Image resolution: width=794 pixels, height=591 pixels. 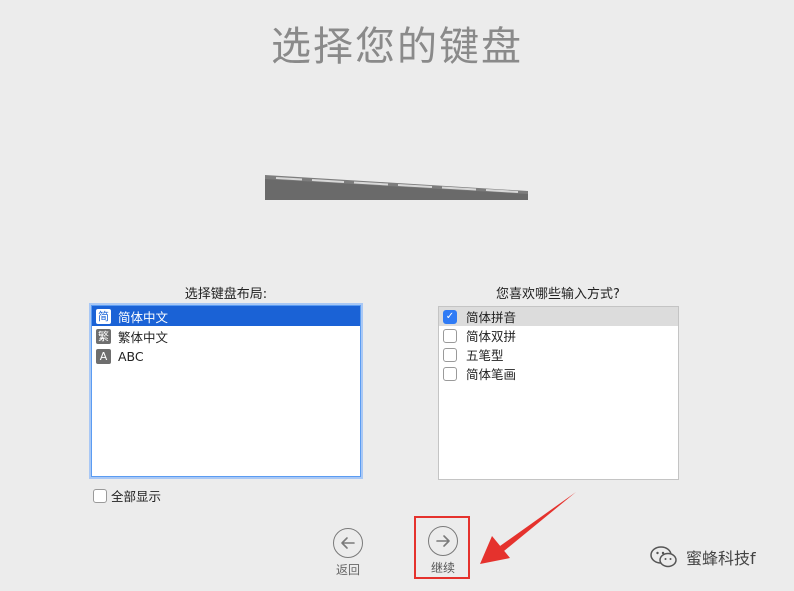 What do you see at coordinates (396, 187) in the screenshot?
I see `keyboard-illustration` at bounding box center [396, 187].